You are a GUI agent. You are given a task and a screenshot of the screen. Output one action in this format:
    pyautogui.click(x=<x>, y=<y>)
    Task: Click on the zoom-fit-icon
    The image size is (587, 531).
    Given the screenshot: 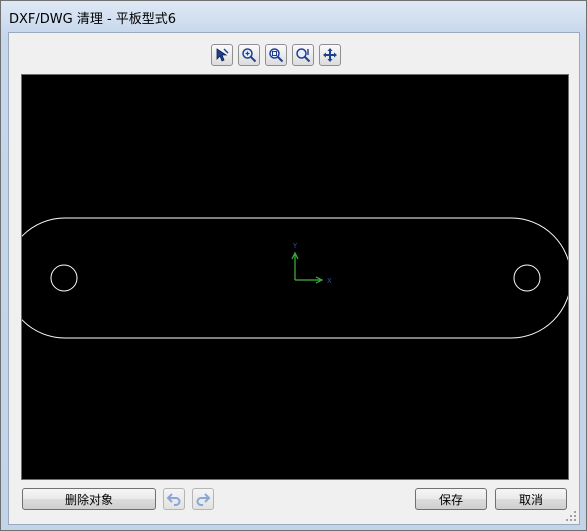 What is the action you would take?
    pyautogui.click(x=303, y=55)
    